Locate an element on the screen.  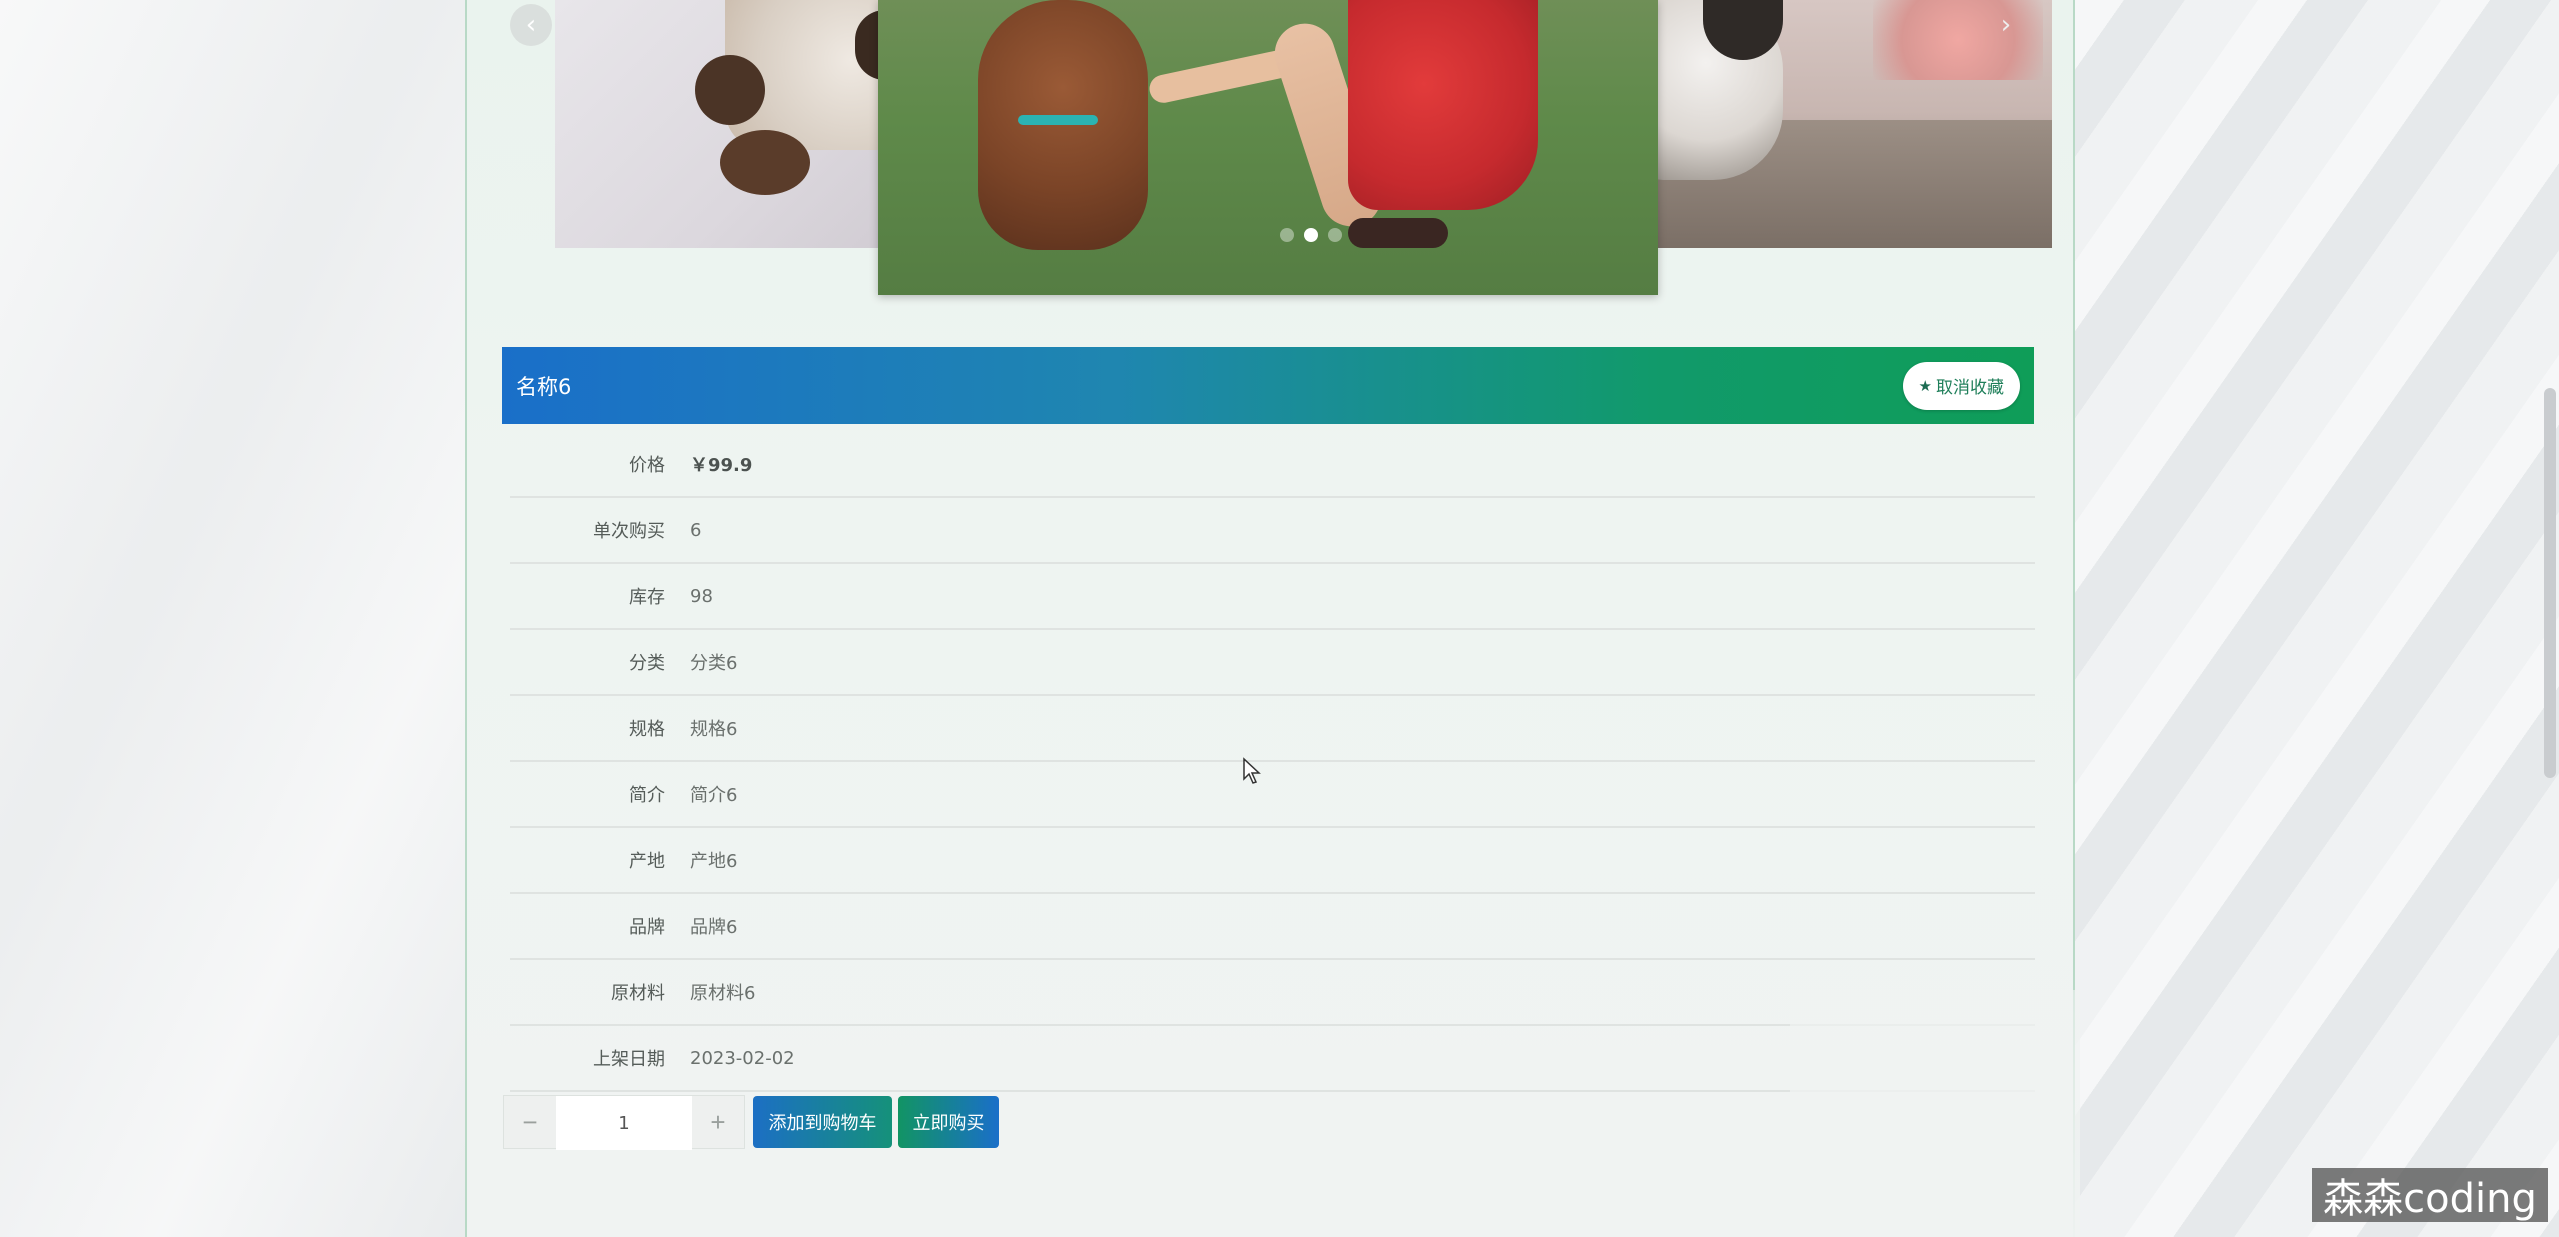
attribute-label: 库存 is located at coordinates (647, 597).